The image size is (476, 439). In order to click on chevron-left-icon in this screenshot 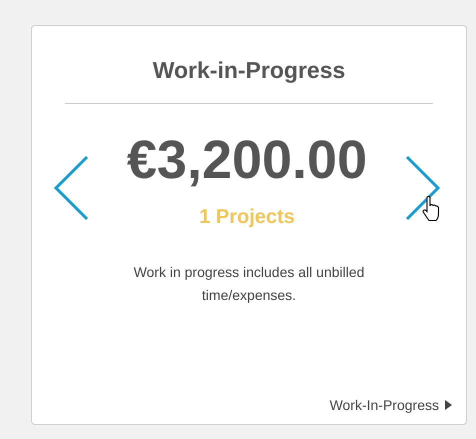, I will do `click(71, 187)`.